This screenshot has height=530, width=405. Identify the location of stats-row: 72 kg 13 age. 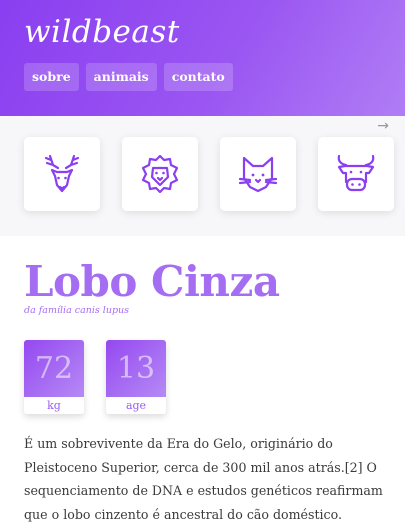
(95, 377).